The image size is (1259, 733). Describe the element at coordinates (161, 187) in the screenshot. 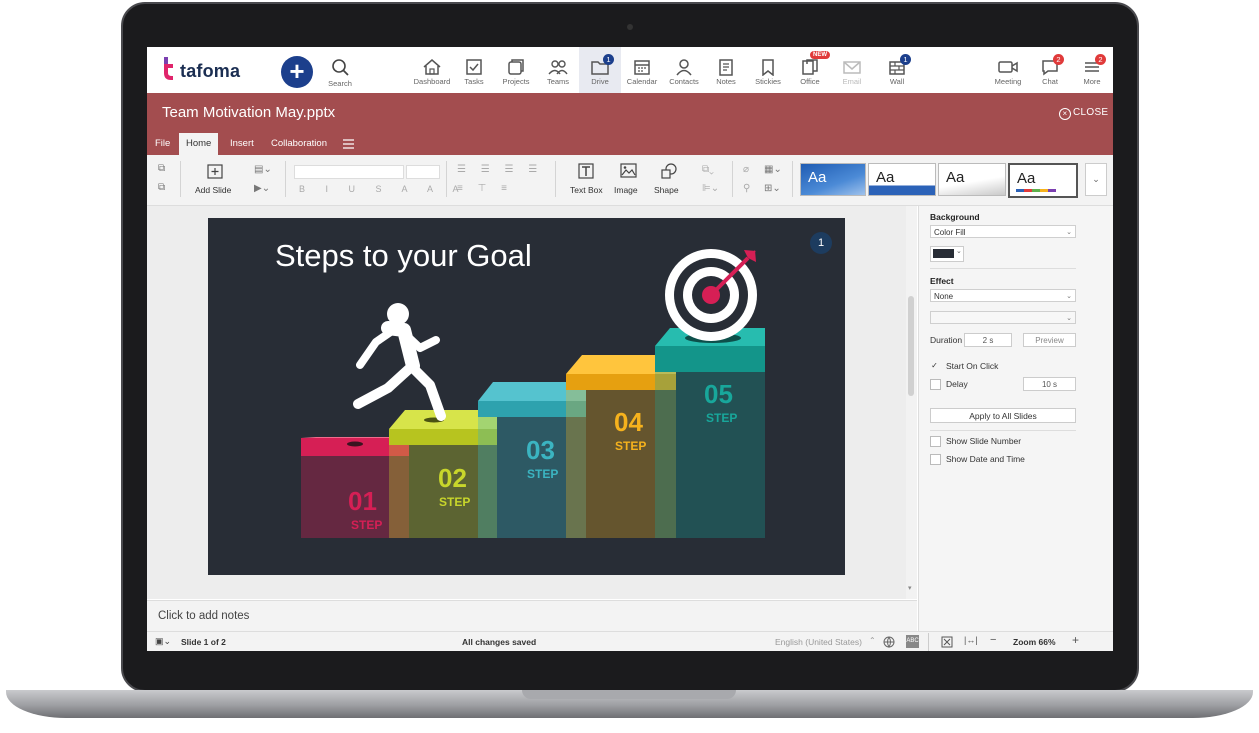

I see `paste-icon: ⧉` at that location.